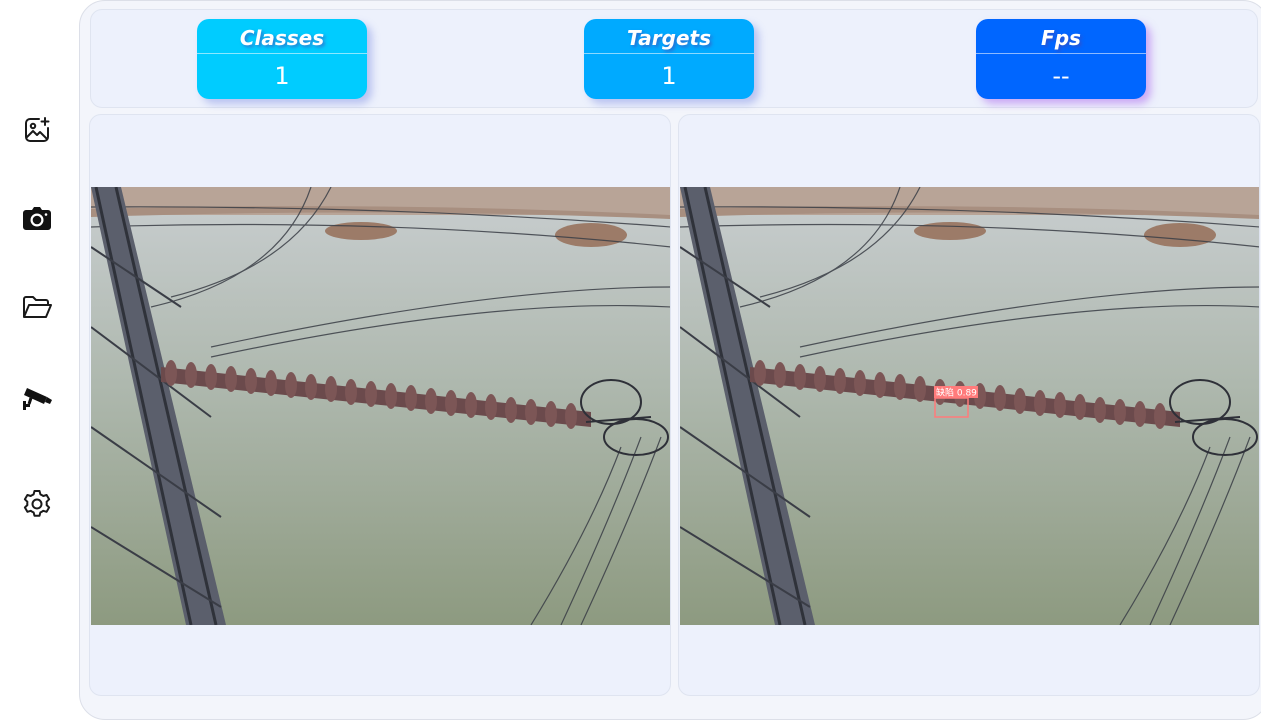  I want to click on targets-card: Targets 1, so click(669, 59).